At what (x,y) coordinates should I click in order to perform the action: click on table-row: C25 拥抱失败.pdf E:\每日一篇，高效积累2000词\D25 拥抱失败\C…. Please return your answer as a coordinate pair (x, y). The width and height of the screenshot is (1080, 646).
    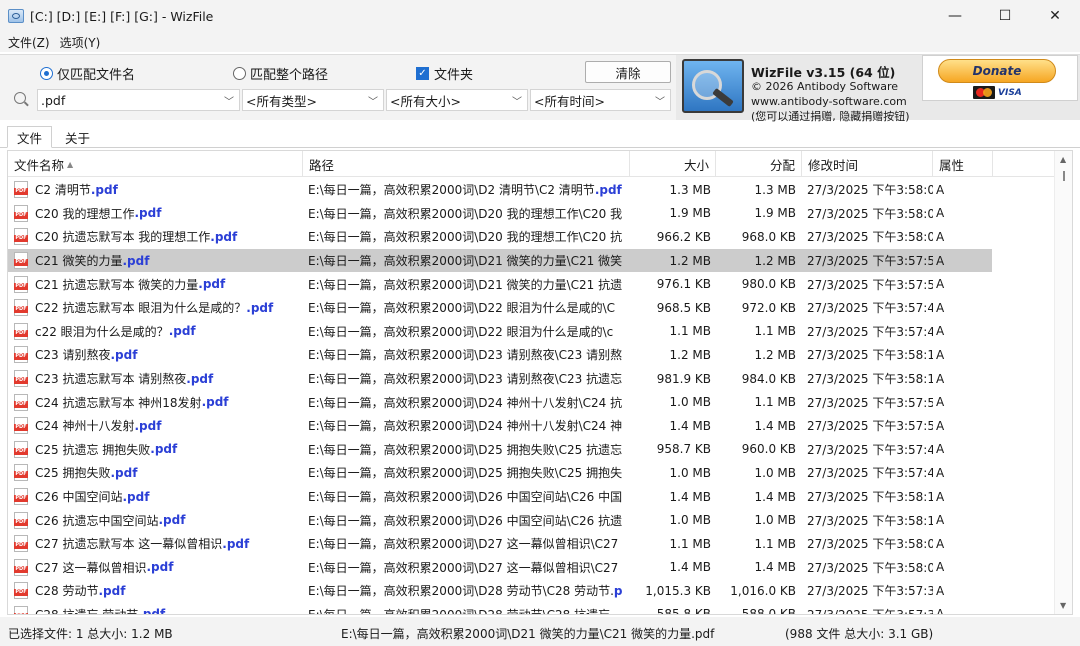
    Looking at the image, I should click on (531, 473).